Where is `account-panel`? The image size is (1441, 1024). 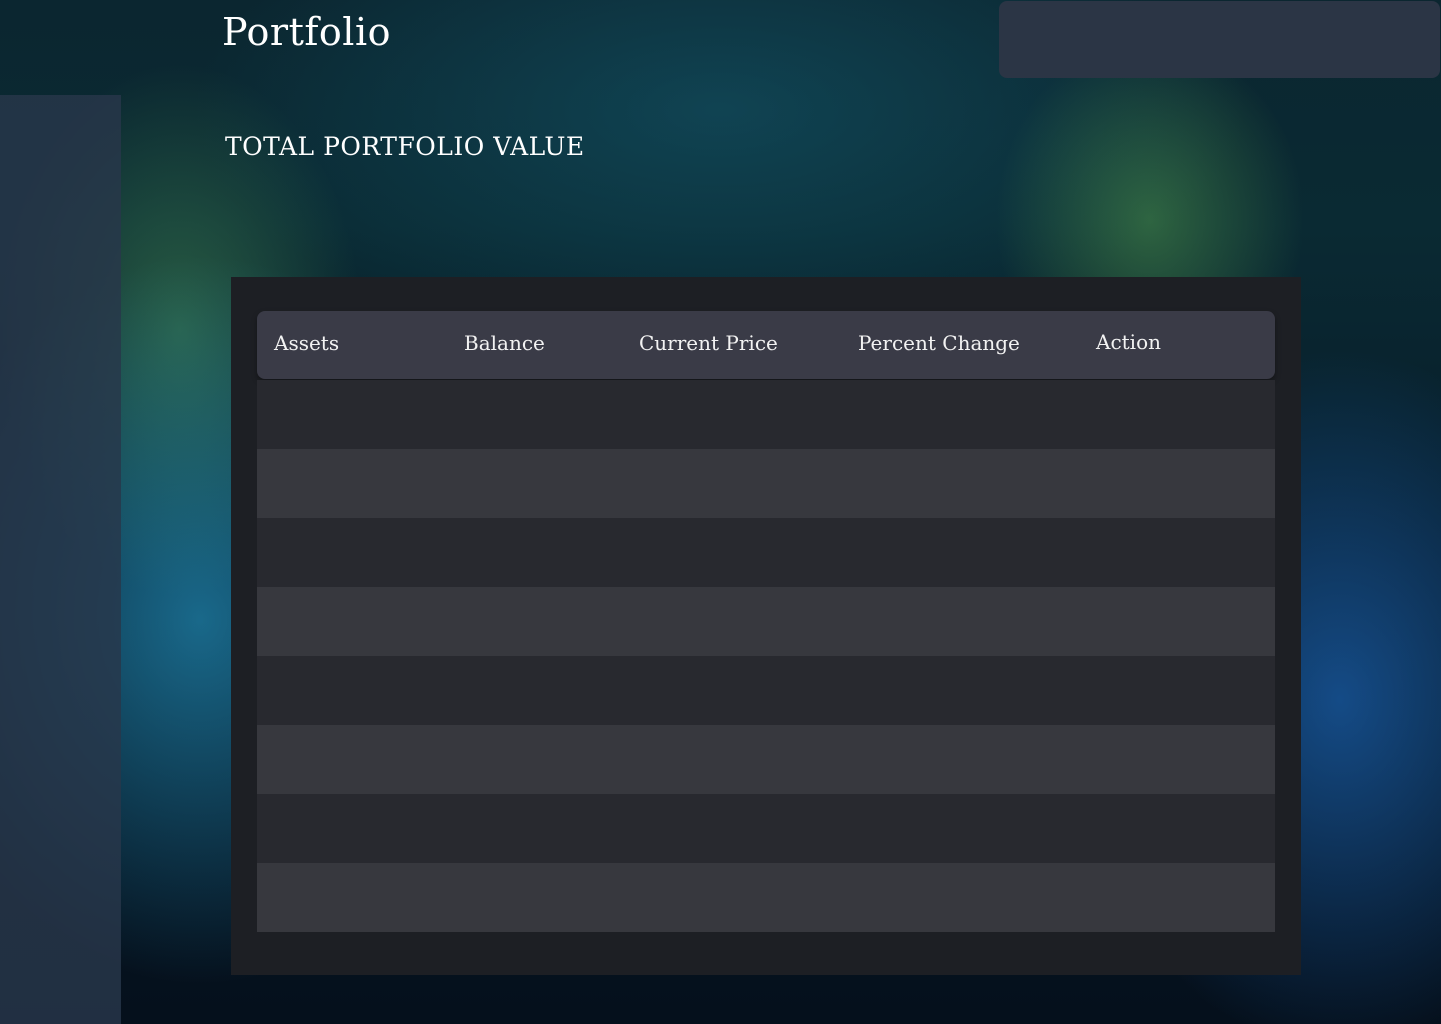 account-panel is located at coordinates (1219, 39).